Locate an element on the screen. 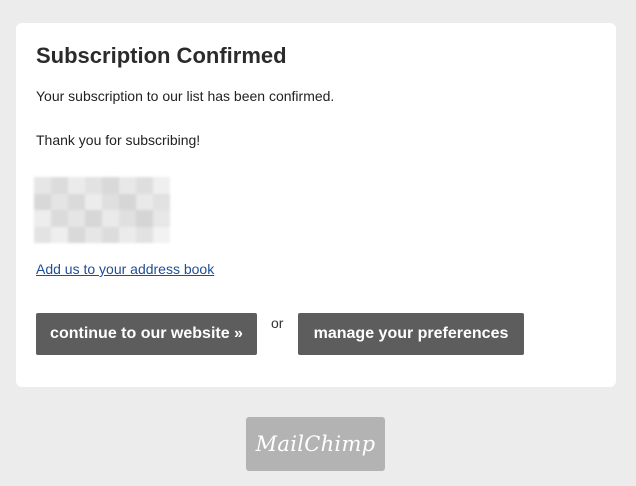 The image size is (636, 486). mailchimp-logo-text: MailChimp is located at coordinates (315, 444).